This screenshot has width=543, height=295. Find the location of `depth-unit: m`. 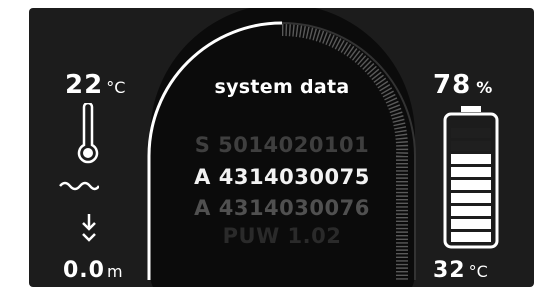

depth-unit: m is located at coordinates (114, 271).